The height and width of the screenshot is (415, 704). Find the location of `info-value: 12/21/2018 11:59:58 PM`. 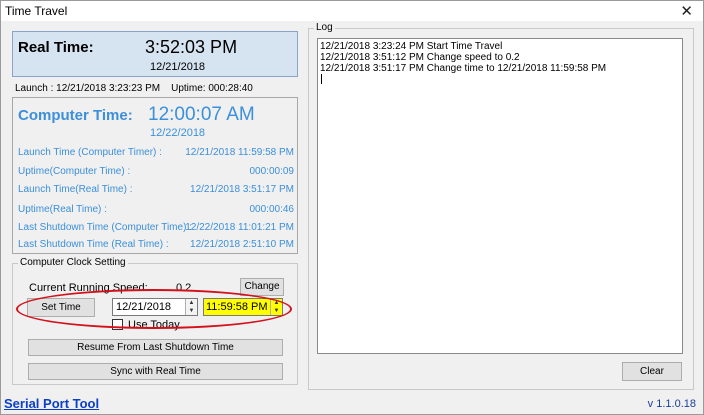

info-value: 12/21/2018 11:59:58 PM is located at coordinates (239, 152).